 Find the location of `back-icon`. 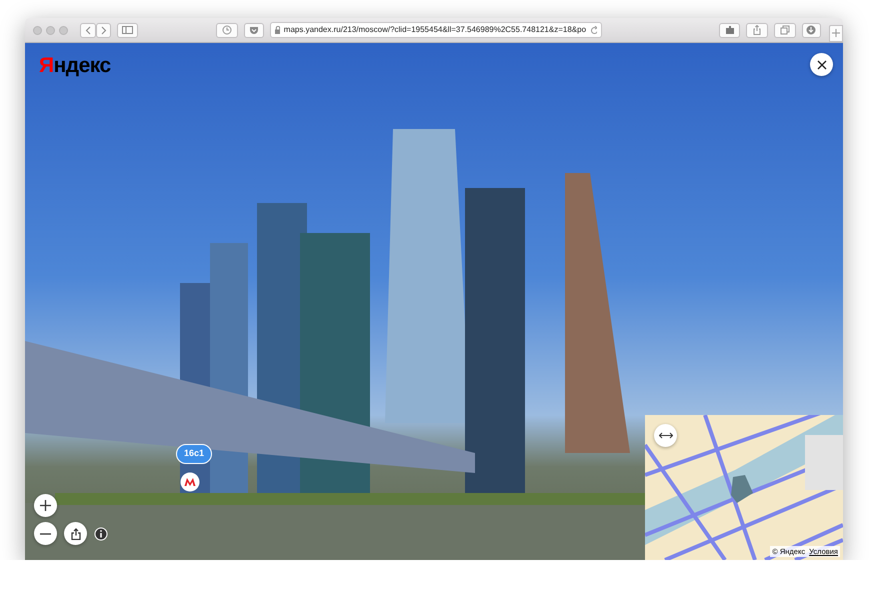

back-icon is located at coordinates (87, 30).